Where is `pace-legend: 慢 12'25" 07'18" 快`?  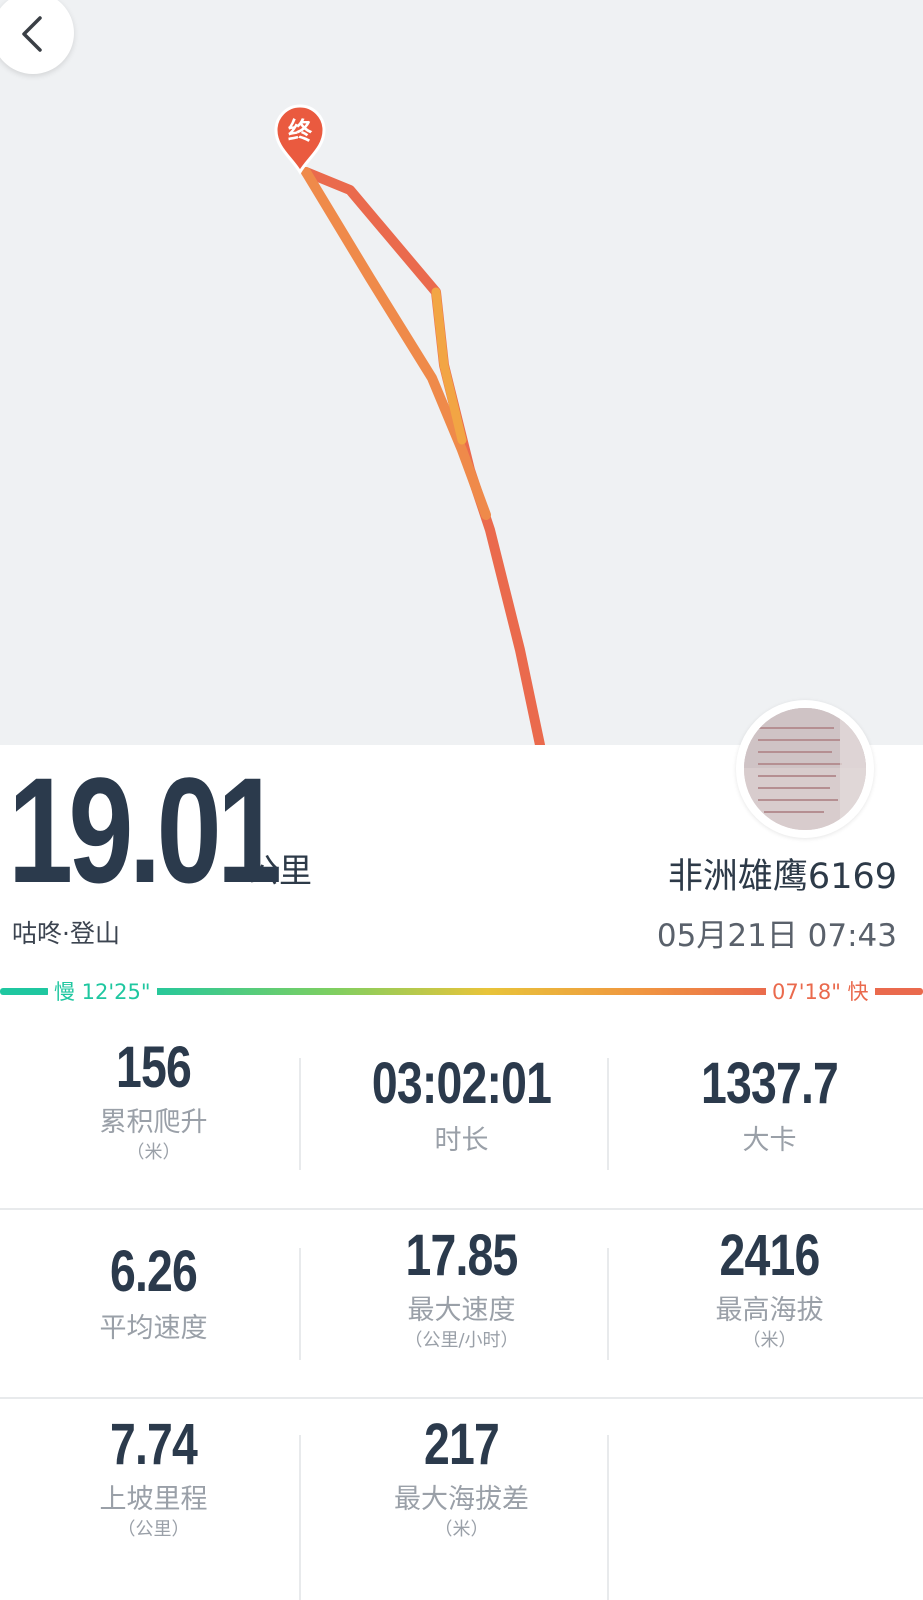 pace-legend: 慢 12'25" 07'18" 快 is located at coordinates (461, 992).